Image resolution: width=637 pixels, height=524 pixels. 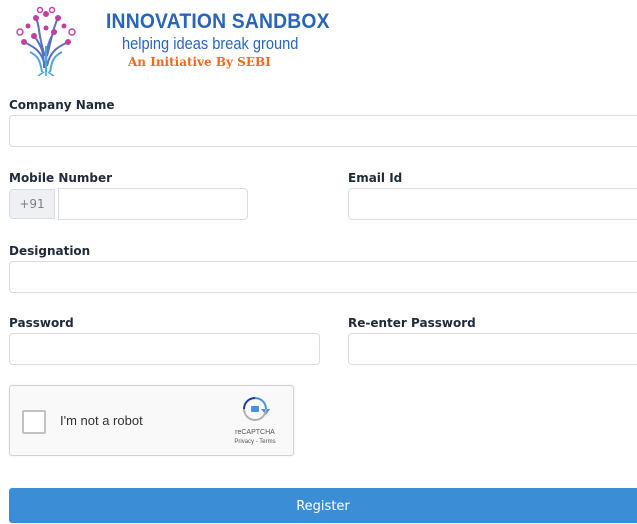 I want to click on mobile-number-input, so click(x=153, y=204).